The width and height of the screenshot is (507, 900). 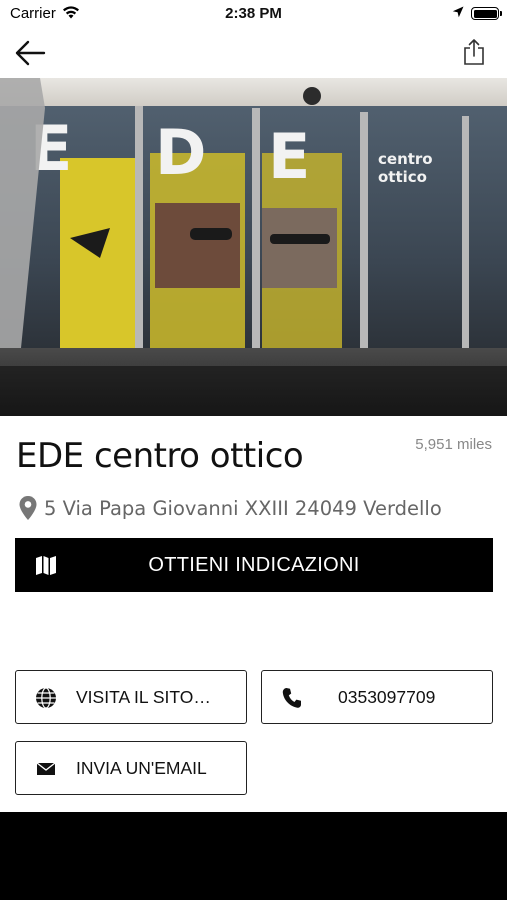 I want to click on directions-button: OTTIENI INDICAZIONI, so click(x=254, y=565).